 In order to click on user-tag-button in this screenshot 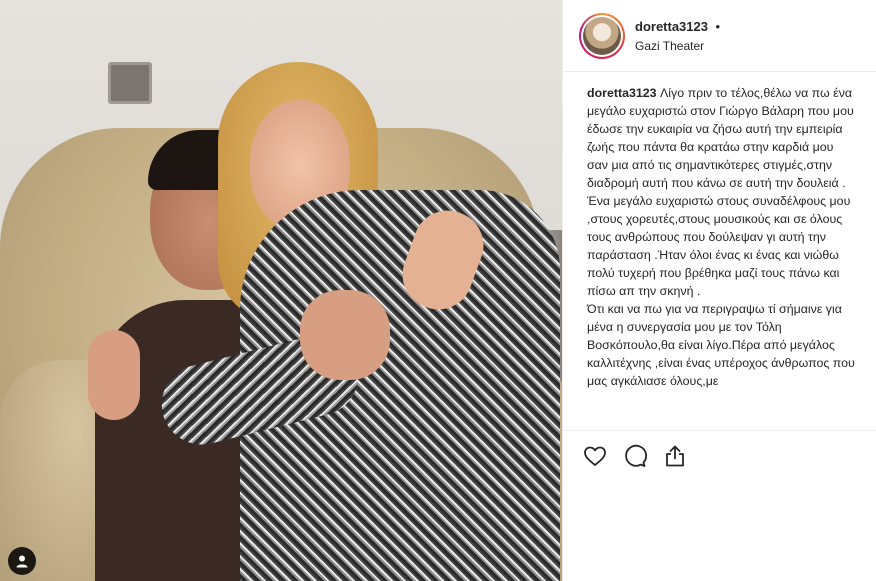, I will do `click(22, 561)`.